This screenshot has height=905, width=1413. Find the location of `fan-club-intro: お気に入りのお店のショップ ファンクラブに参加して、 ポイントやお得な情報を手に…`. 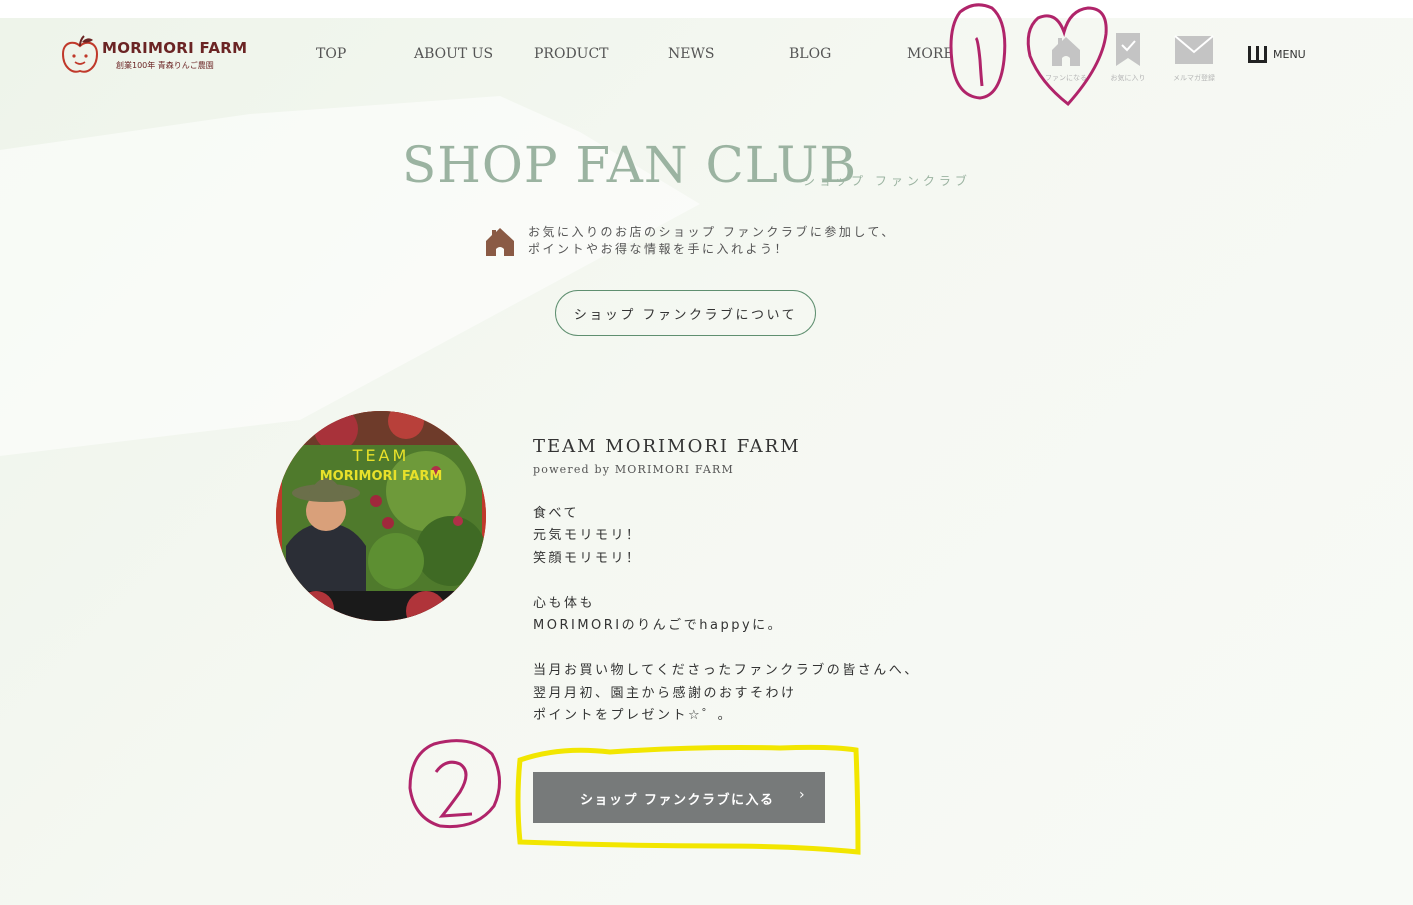

fan-club-intro: お気に入りのお店のショップ ファンクラブに参加して、 ポイントやお得な情報を手に… is located at coordinates (712, 241).